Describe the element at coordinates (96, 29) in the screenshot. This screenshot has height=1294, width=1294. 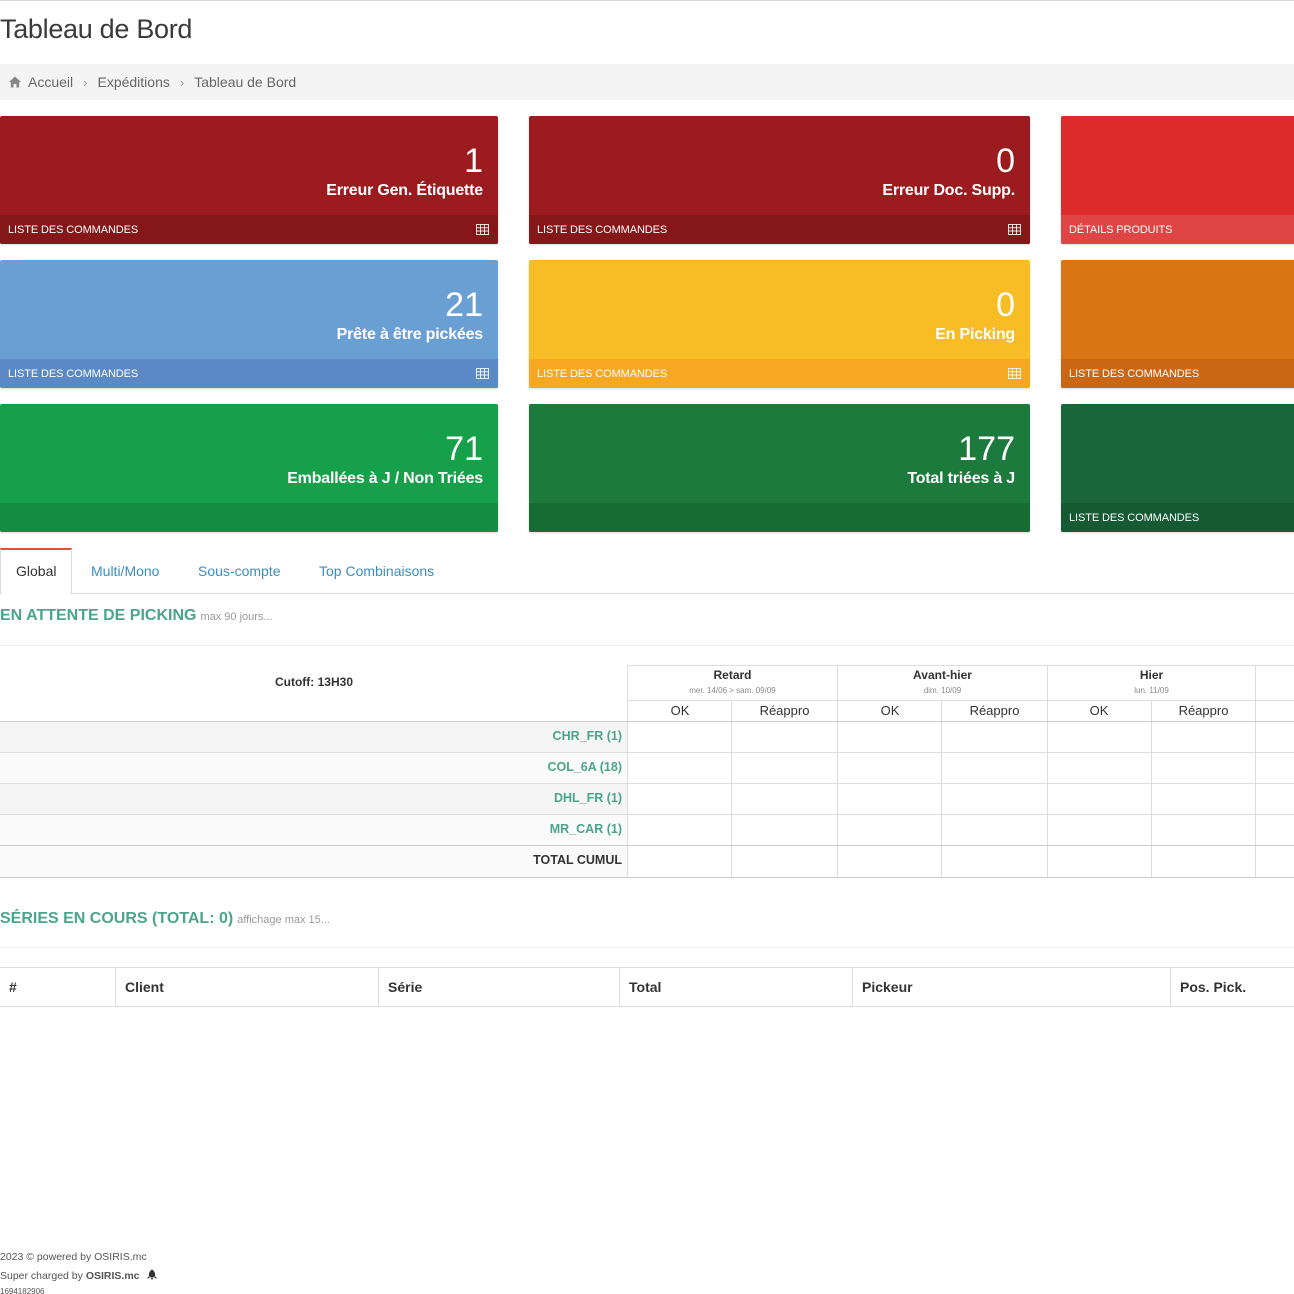
I see `page-title: Tableau de Bord` at that location.